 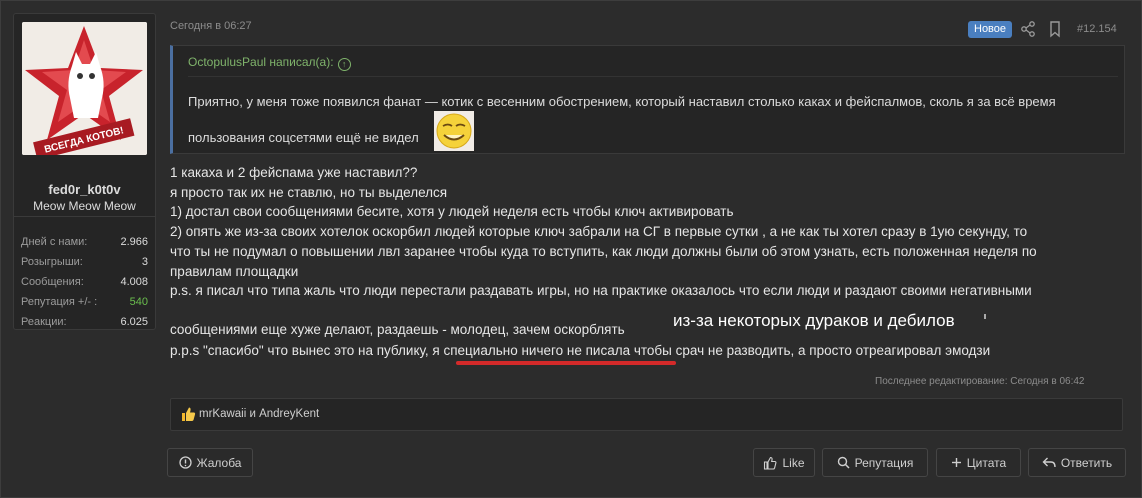 I want to click on overlay-mark, so click(x=985, y=316).